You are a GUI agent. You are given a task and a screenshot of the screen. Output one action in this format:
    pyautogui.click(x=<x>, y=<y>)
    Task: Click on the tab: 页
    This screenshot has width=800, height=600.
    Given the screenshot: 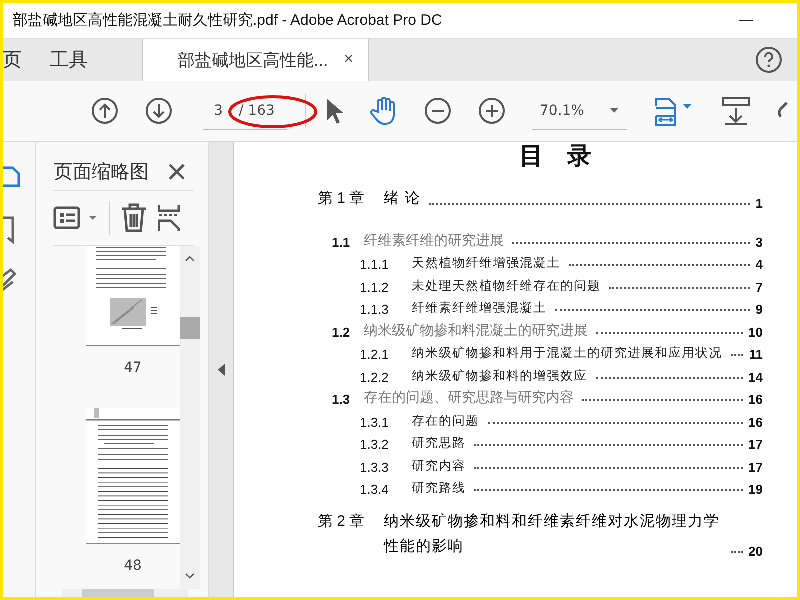 What is the action you would take?
    pyautogui.click(x=19, y=60)
    